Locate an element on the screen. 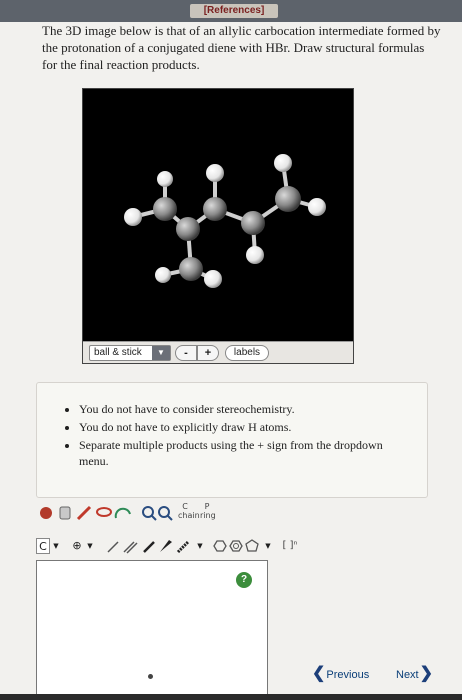 The height and width of the screenshot is (700, 462). help-icon: ? is located at coordinates (244, 580).